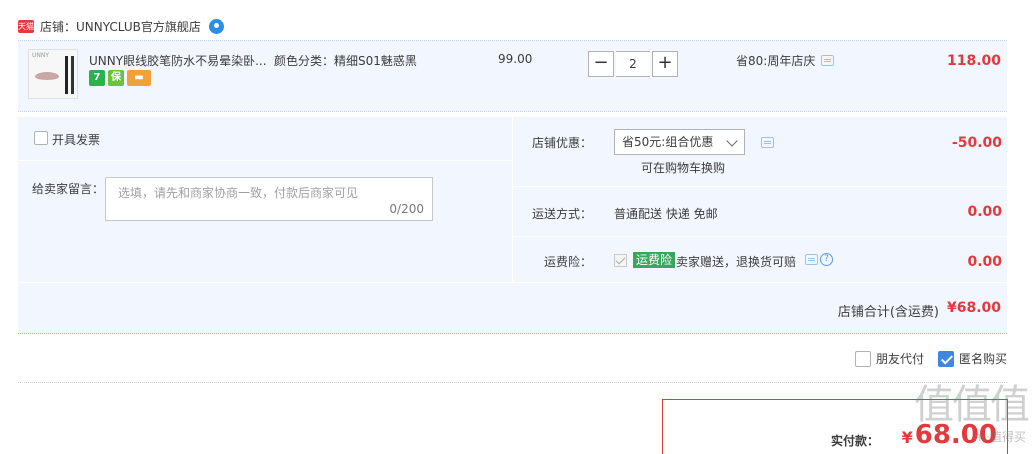 This screenshot has height=454, width=1034. Describe the element at coordinates (888, 312) in the screenshot. I see `shop-total-label: 店铺合计(含运费)` at that location.